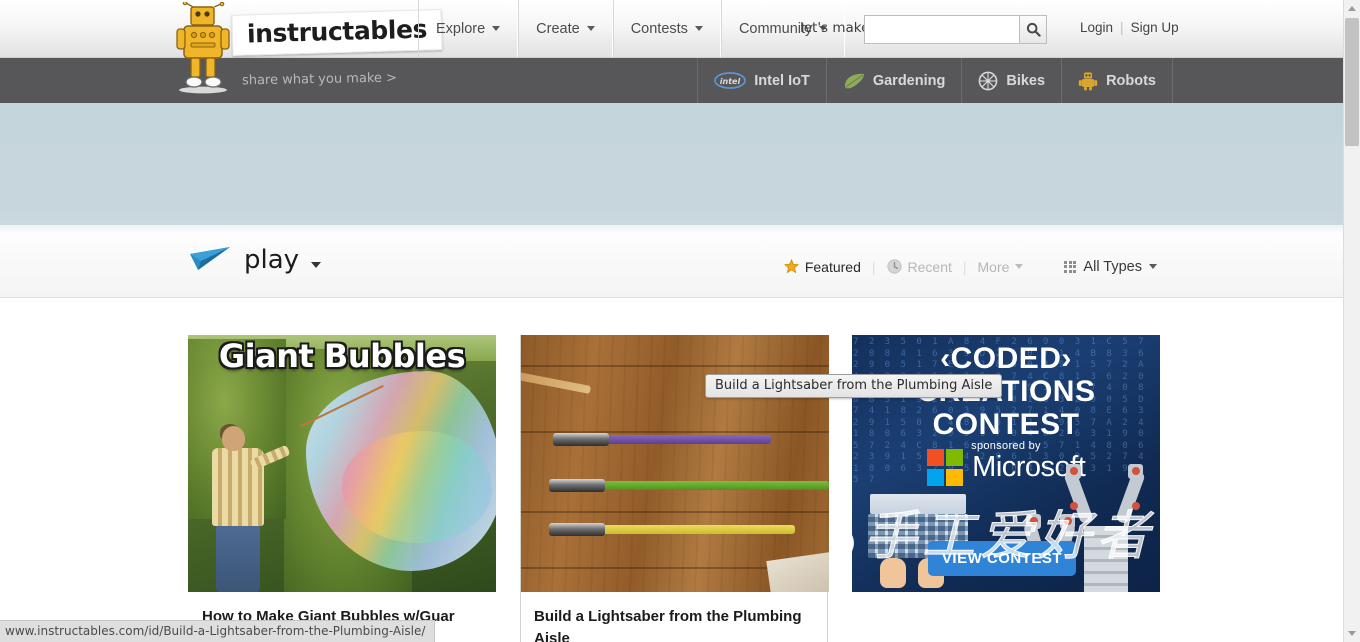 Image resolution: width=1360 pixels, height=642 pixels. I want to click on svg-text: intel, so click(730, 81).